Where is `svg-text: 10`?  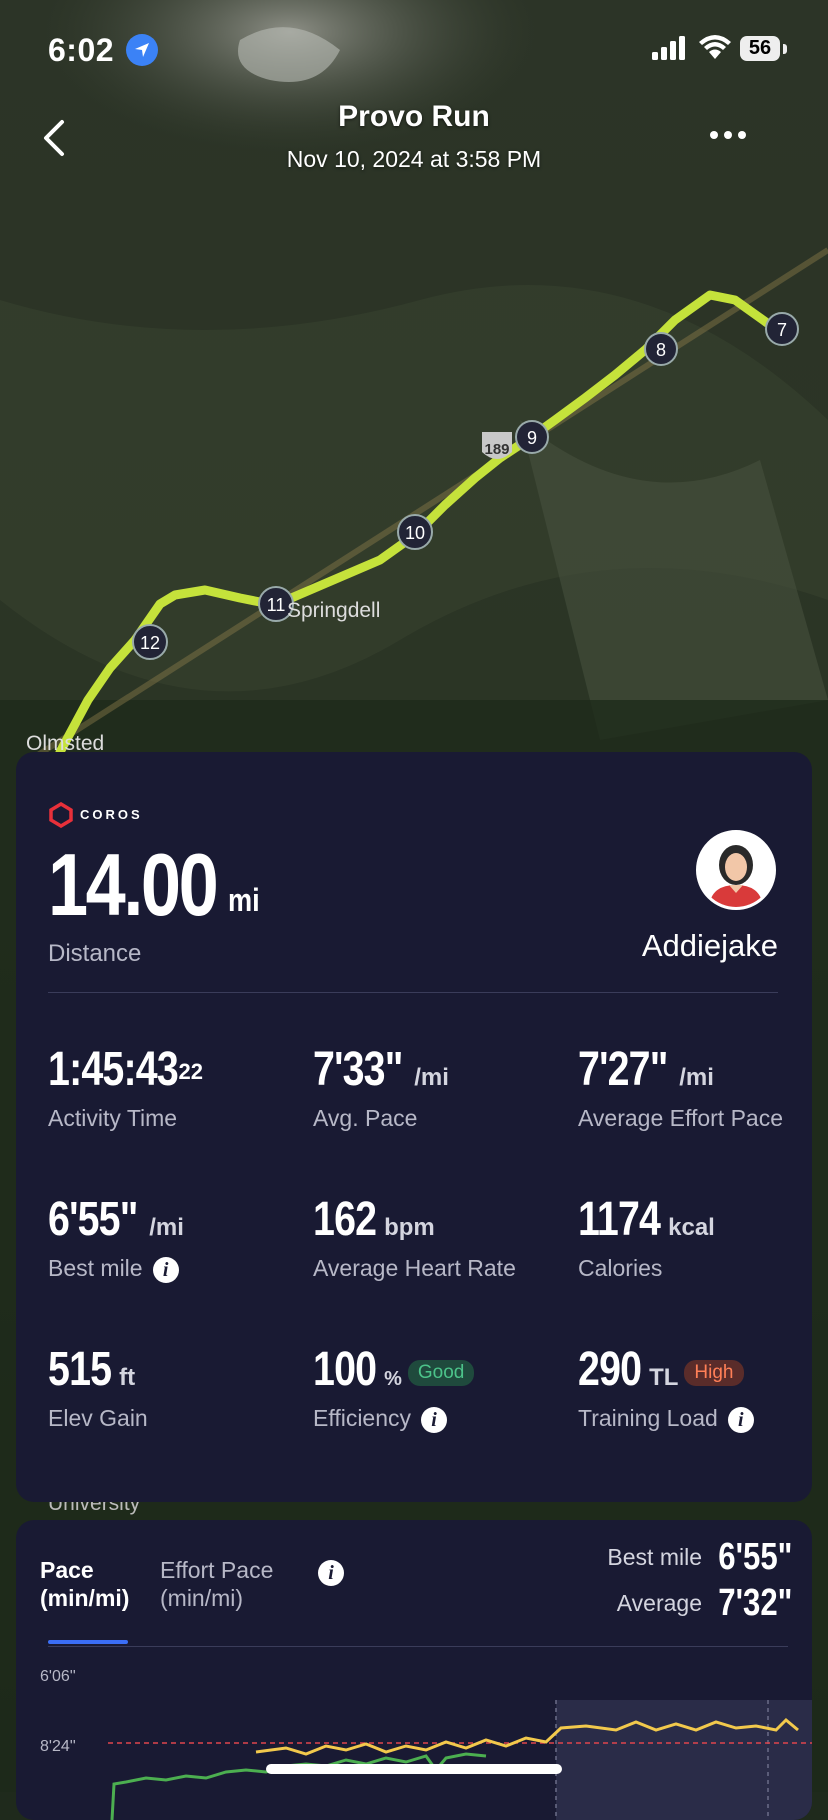
svg-text: 10 is located at coordinates (415, 533).